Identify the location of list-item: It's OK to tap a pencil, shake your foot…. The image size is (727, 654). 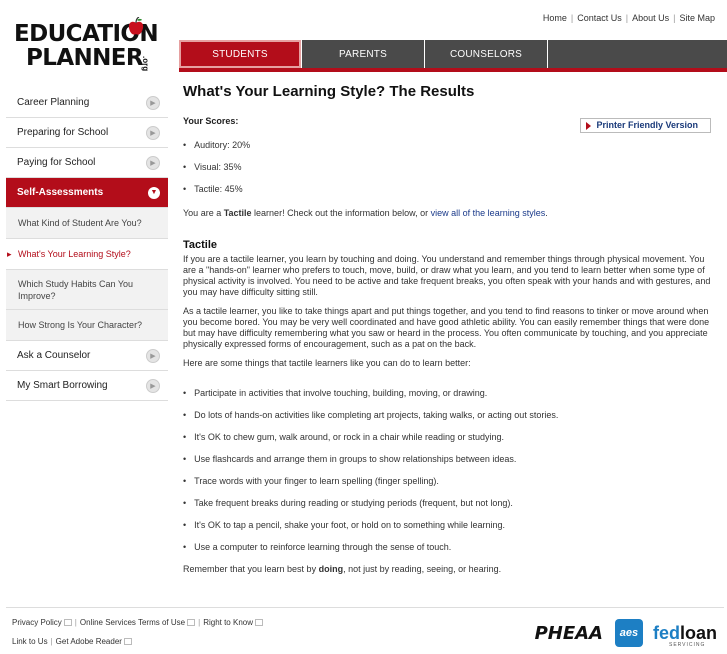
(450, 525).